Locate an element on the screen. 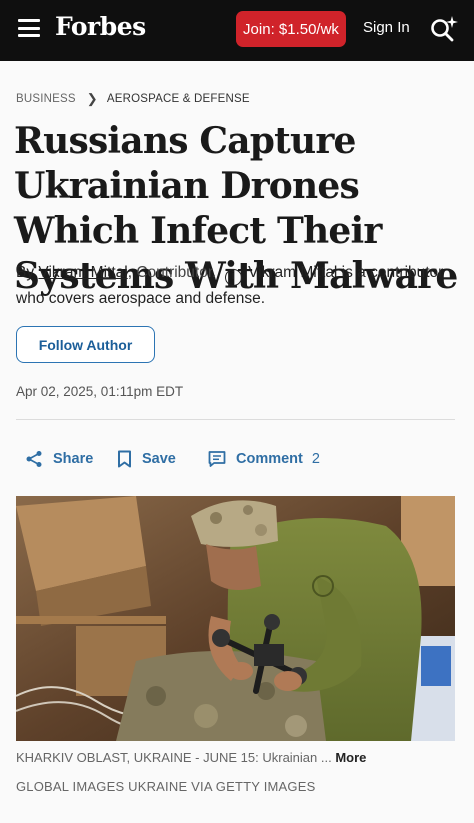 This screenshot has height=823, width=474. search-sparkle-icon is located at coordinates (444, 29).